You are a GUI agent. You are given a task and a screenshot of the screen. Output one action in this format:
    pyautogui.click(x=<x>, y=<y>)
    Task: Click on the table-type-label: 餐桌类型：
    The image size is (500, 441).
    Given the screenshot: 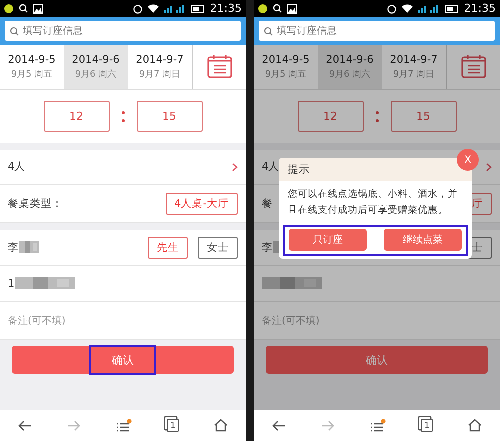 What is the action you would take?
    pyautogui.click(x=35, y=203)
    